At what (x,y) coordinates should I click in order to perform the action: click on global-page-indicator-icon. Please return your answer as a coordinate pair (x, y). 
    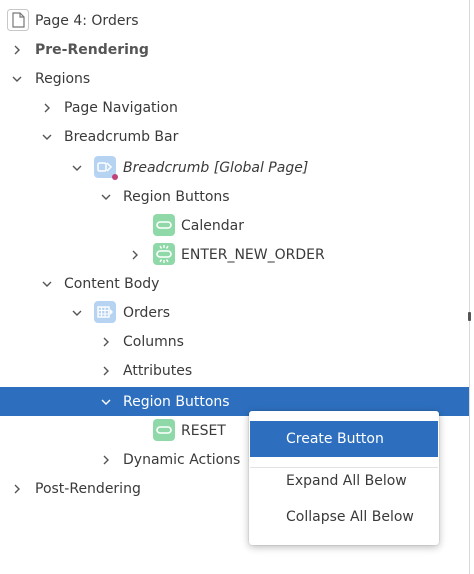
    Looking at the image, I should click on (115, 177).